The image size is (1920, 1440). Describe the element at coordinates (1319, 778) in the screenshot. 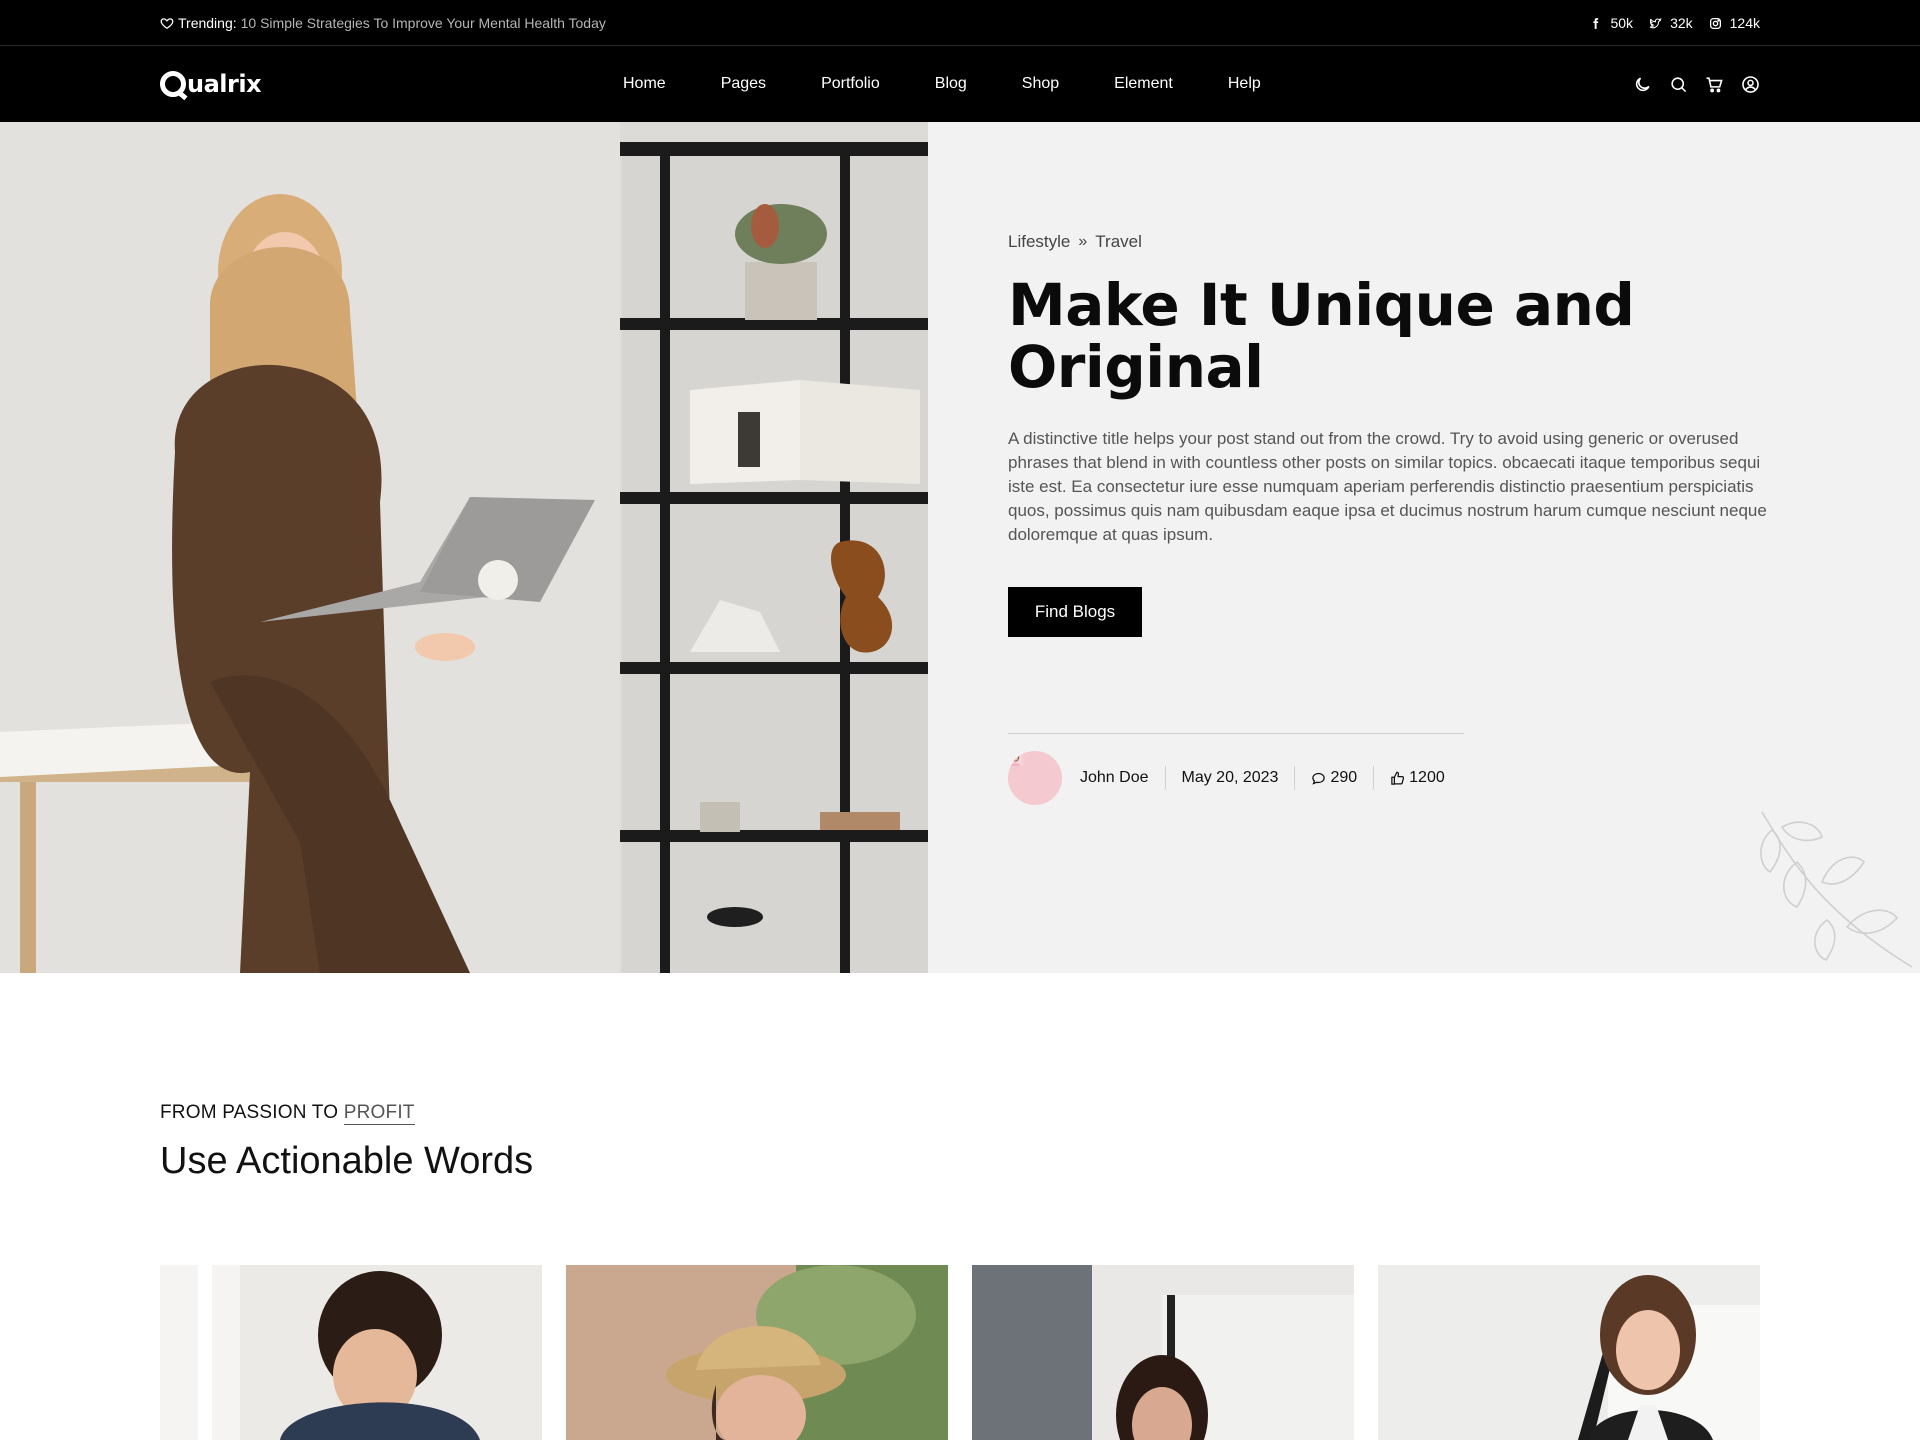

I see `comment-icon` at that location.